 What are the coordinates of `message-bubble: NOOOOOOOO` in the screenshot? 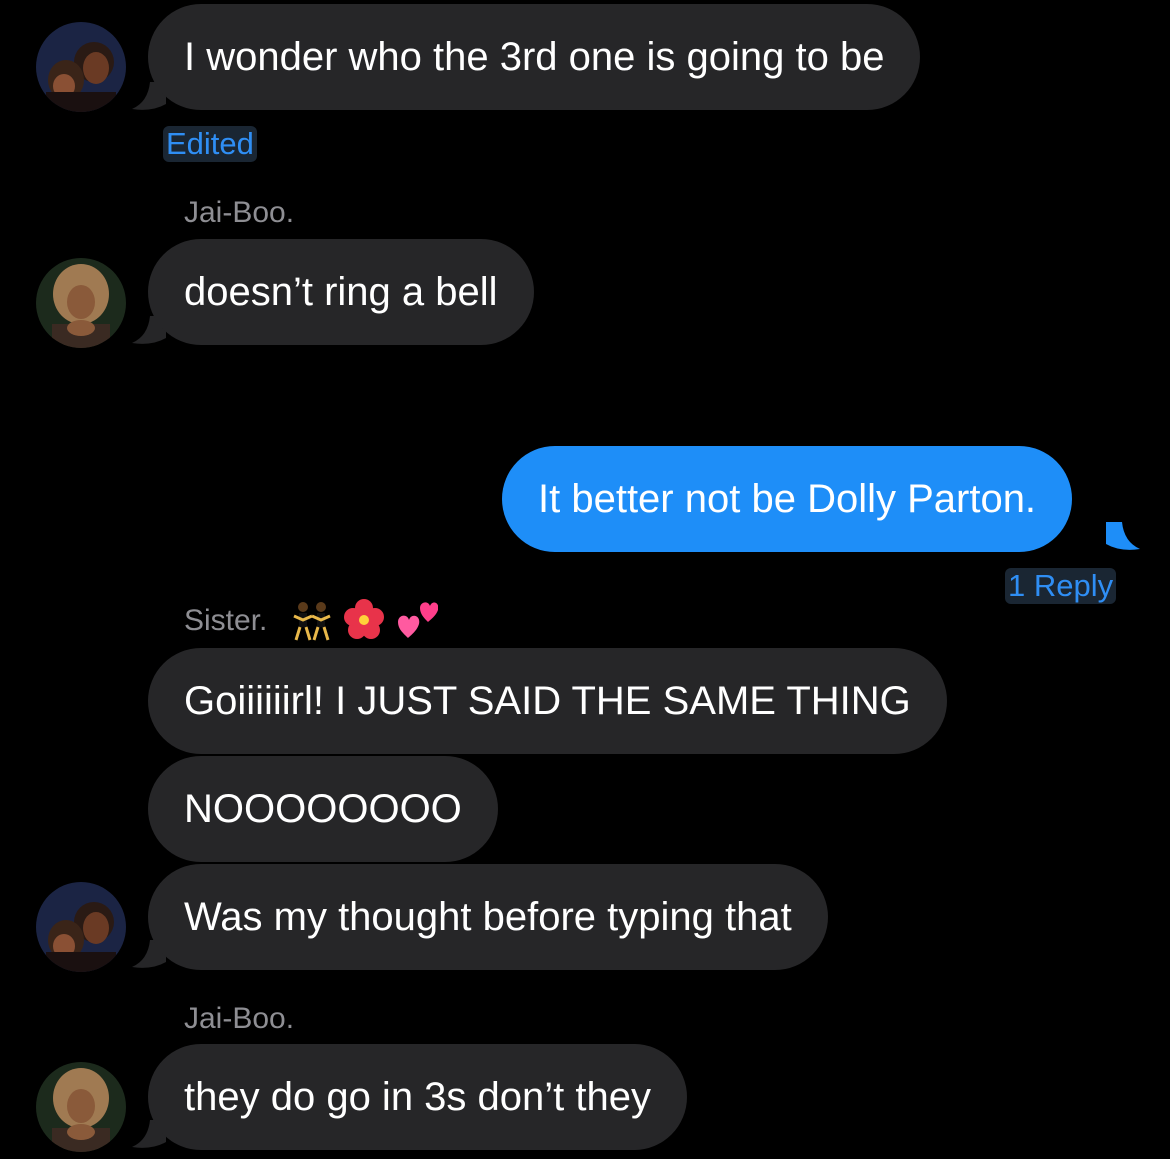 It's located at (323, 809).